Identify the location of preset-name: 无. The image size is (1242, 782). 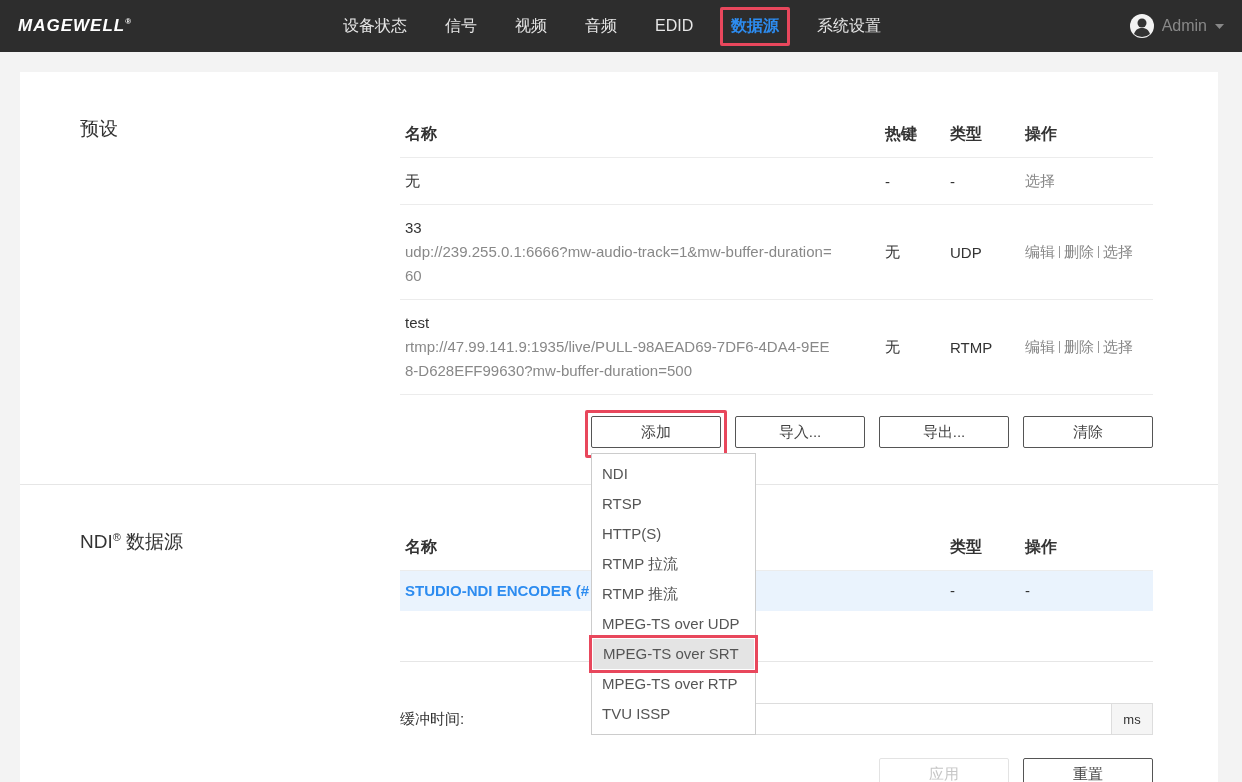
(413, 181).